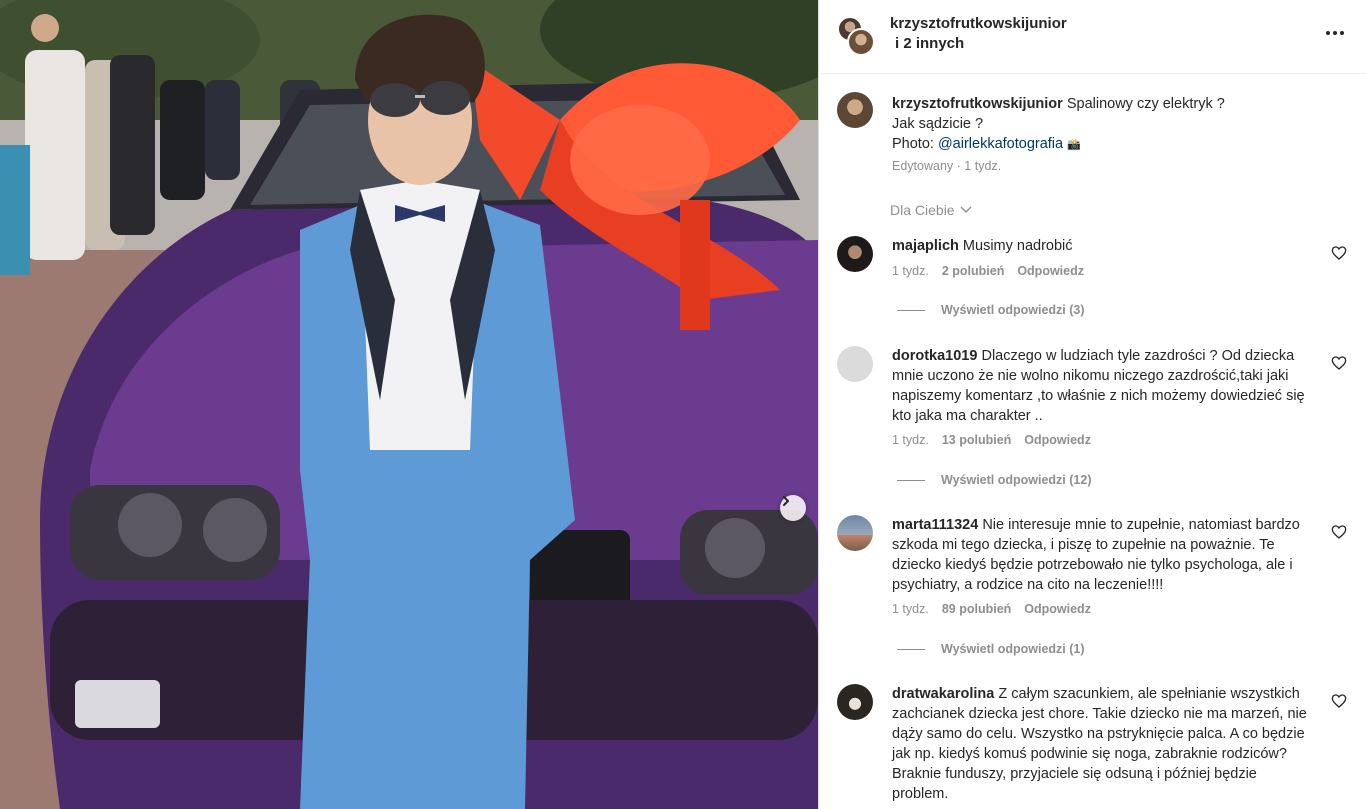 The width and height of the screenshot is (1366, 809). Describe the element at coordinates (934, 356) in the screenshot. I see `comment-username: dorotka1019` at that location.